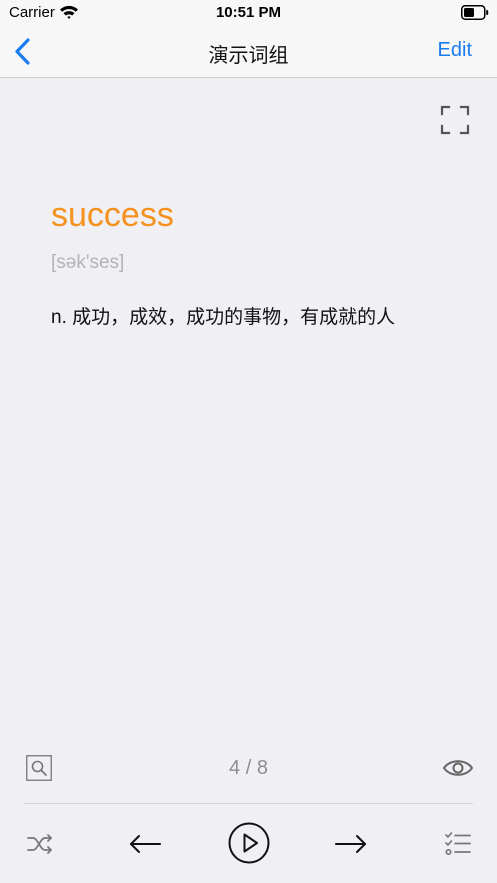 This screenshot has width=497, height=883. What do you see at coordinates (145, 844) in the screenshot?
I see `arrow-left-icon` at bounding box center [145, 844].